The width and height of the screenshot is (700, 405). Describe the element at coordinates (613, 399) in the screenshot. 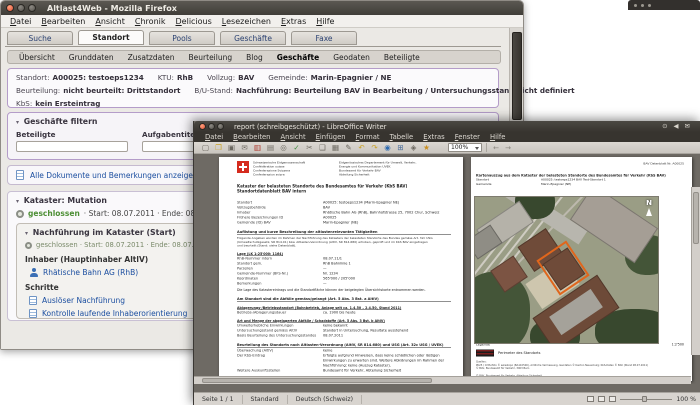

I see `book-view-icon` at that location.